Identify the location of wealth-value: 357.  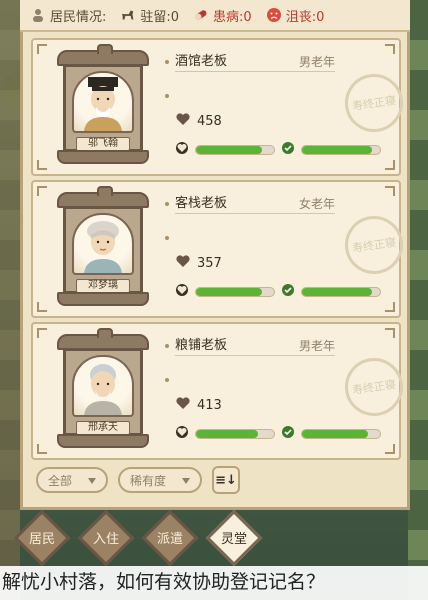
(209, 263).